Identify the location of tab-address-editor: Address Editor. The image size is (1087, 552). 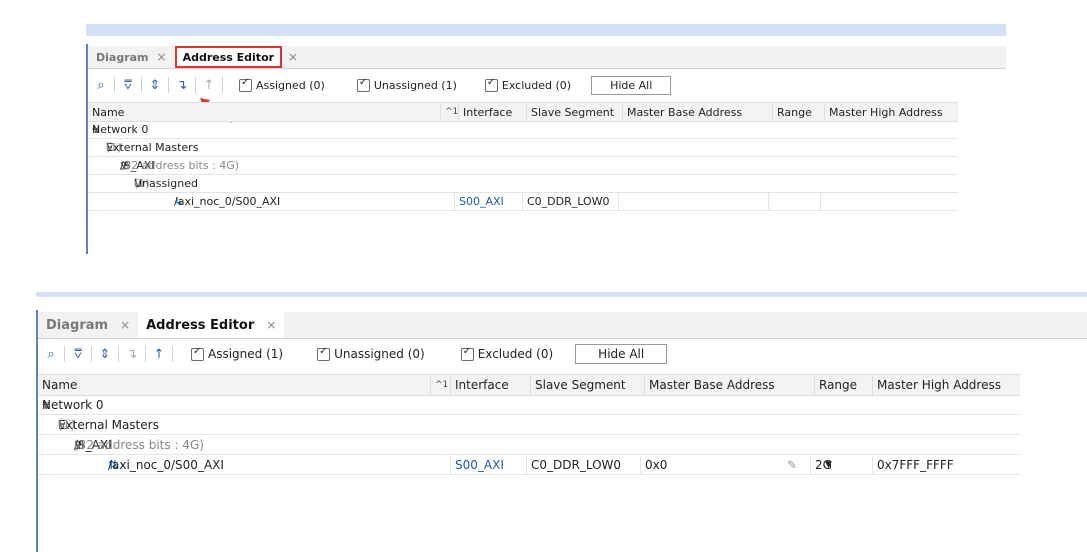
(228, 57).